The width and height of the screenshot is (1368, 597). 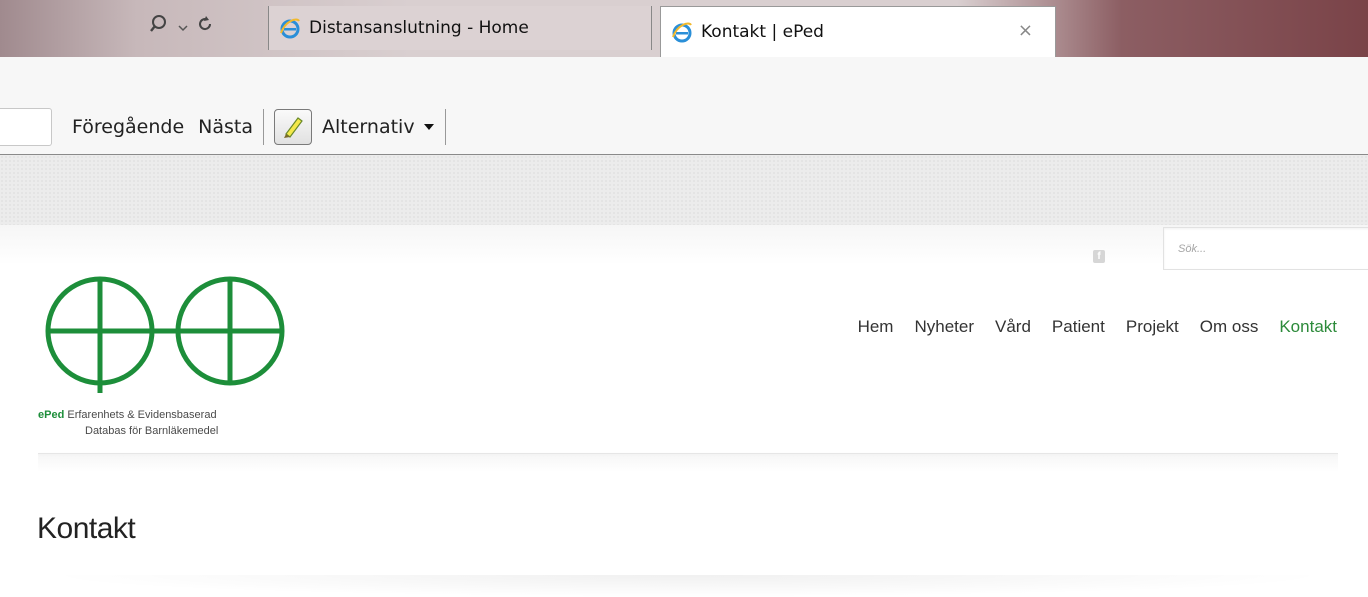 I want to click on nav-item-patient: Patient, so click(x=1078, y=327).